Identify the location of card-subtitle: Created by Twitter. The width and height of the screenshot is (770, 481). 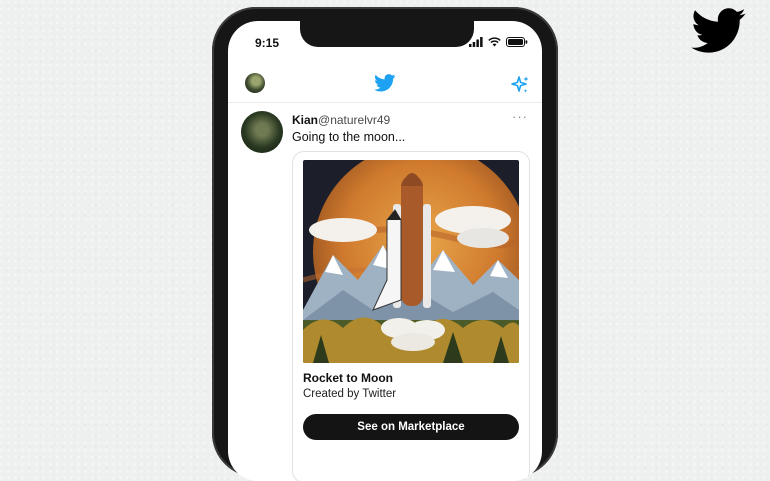
(350, 394).